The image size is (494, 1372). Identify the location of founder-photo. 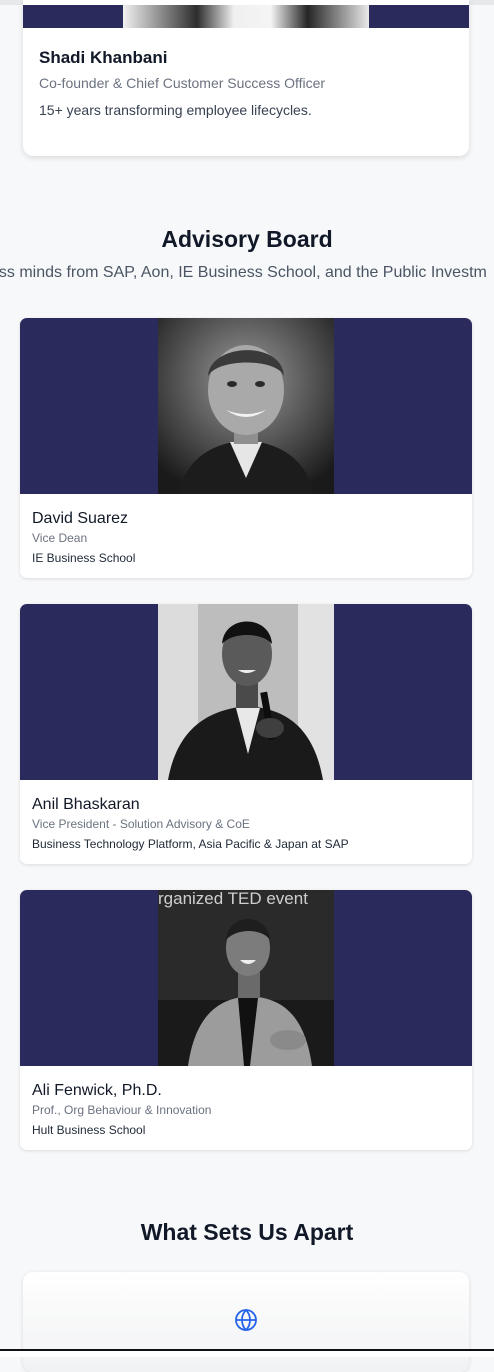
(246, 16).